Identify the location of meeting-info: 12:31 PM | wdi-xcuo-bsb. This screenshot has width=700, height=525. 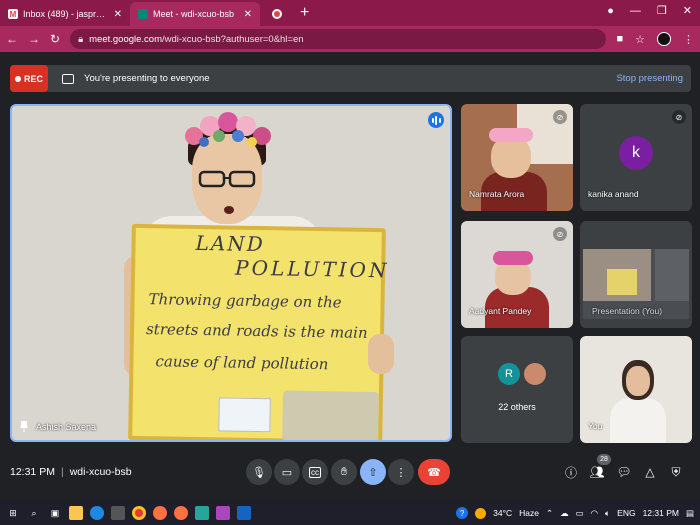
(71, 472).